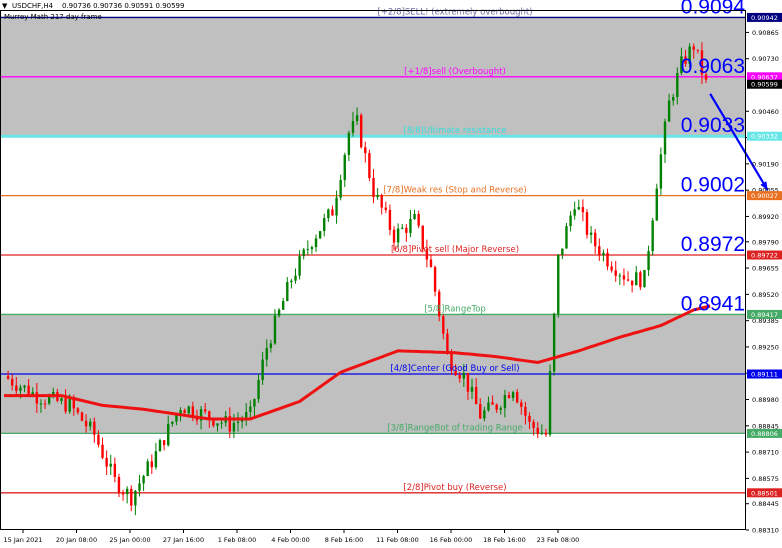 The width and height of the screenshot is (782, 548). What do you see at coordinates (713, 185) in the screenshot?
I see `big-price-label: 0.9002` at bounding box center [713, 185].